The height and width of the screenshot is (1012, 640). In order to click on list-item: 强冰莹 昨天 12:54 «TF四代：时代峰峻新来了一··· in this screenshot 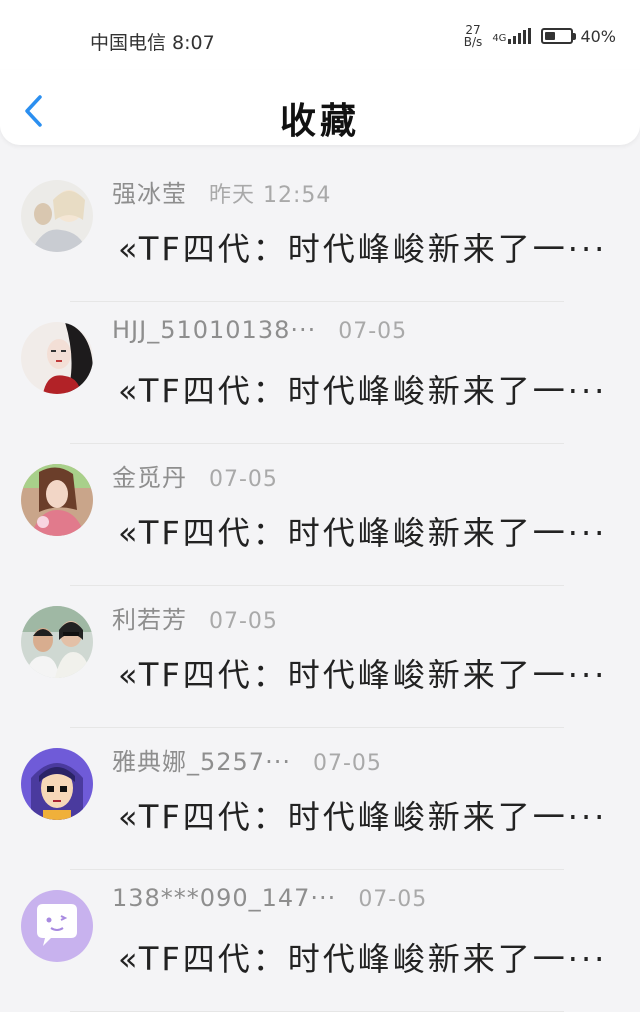, I will do `click(320, 231)`.